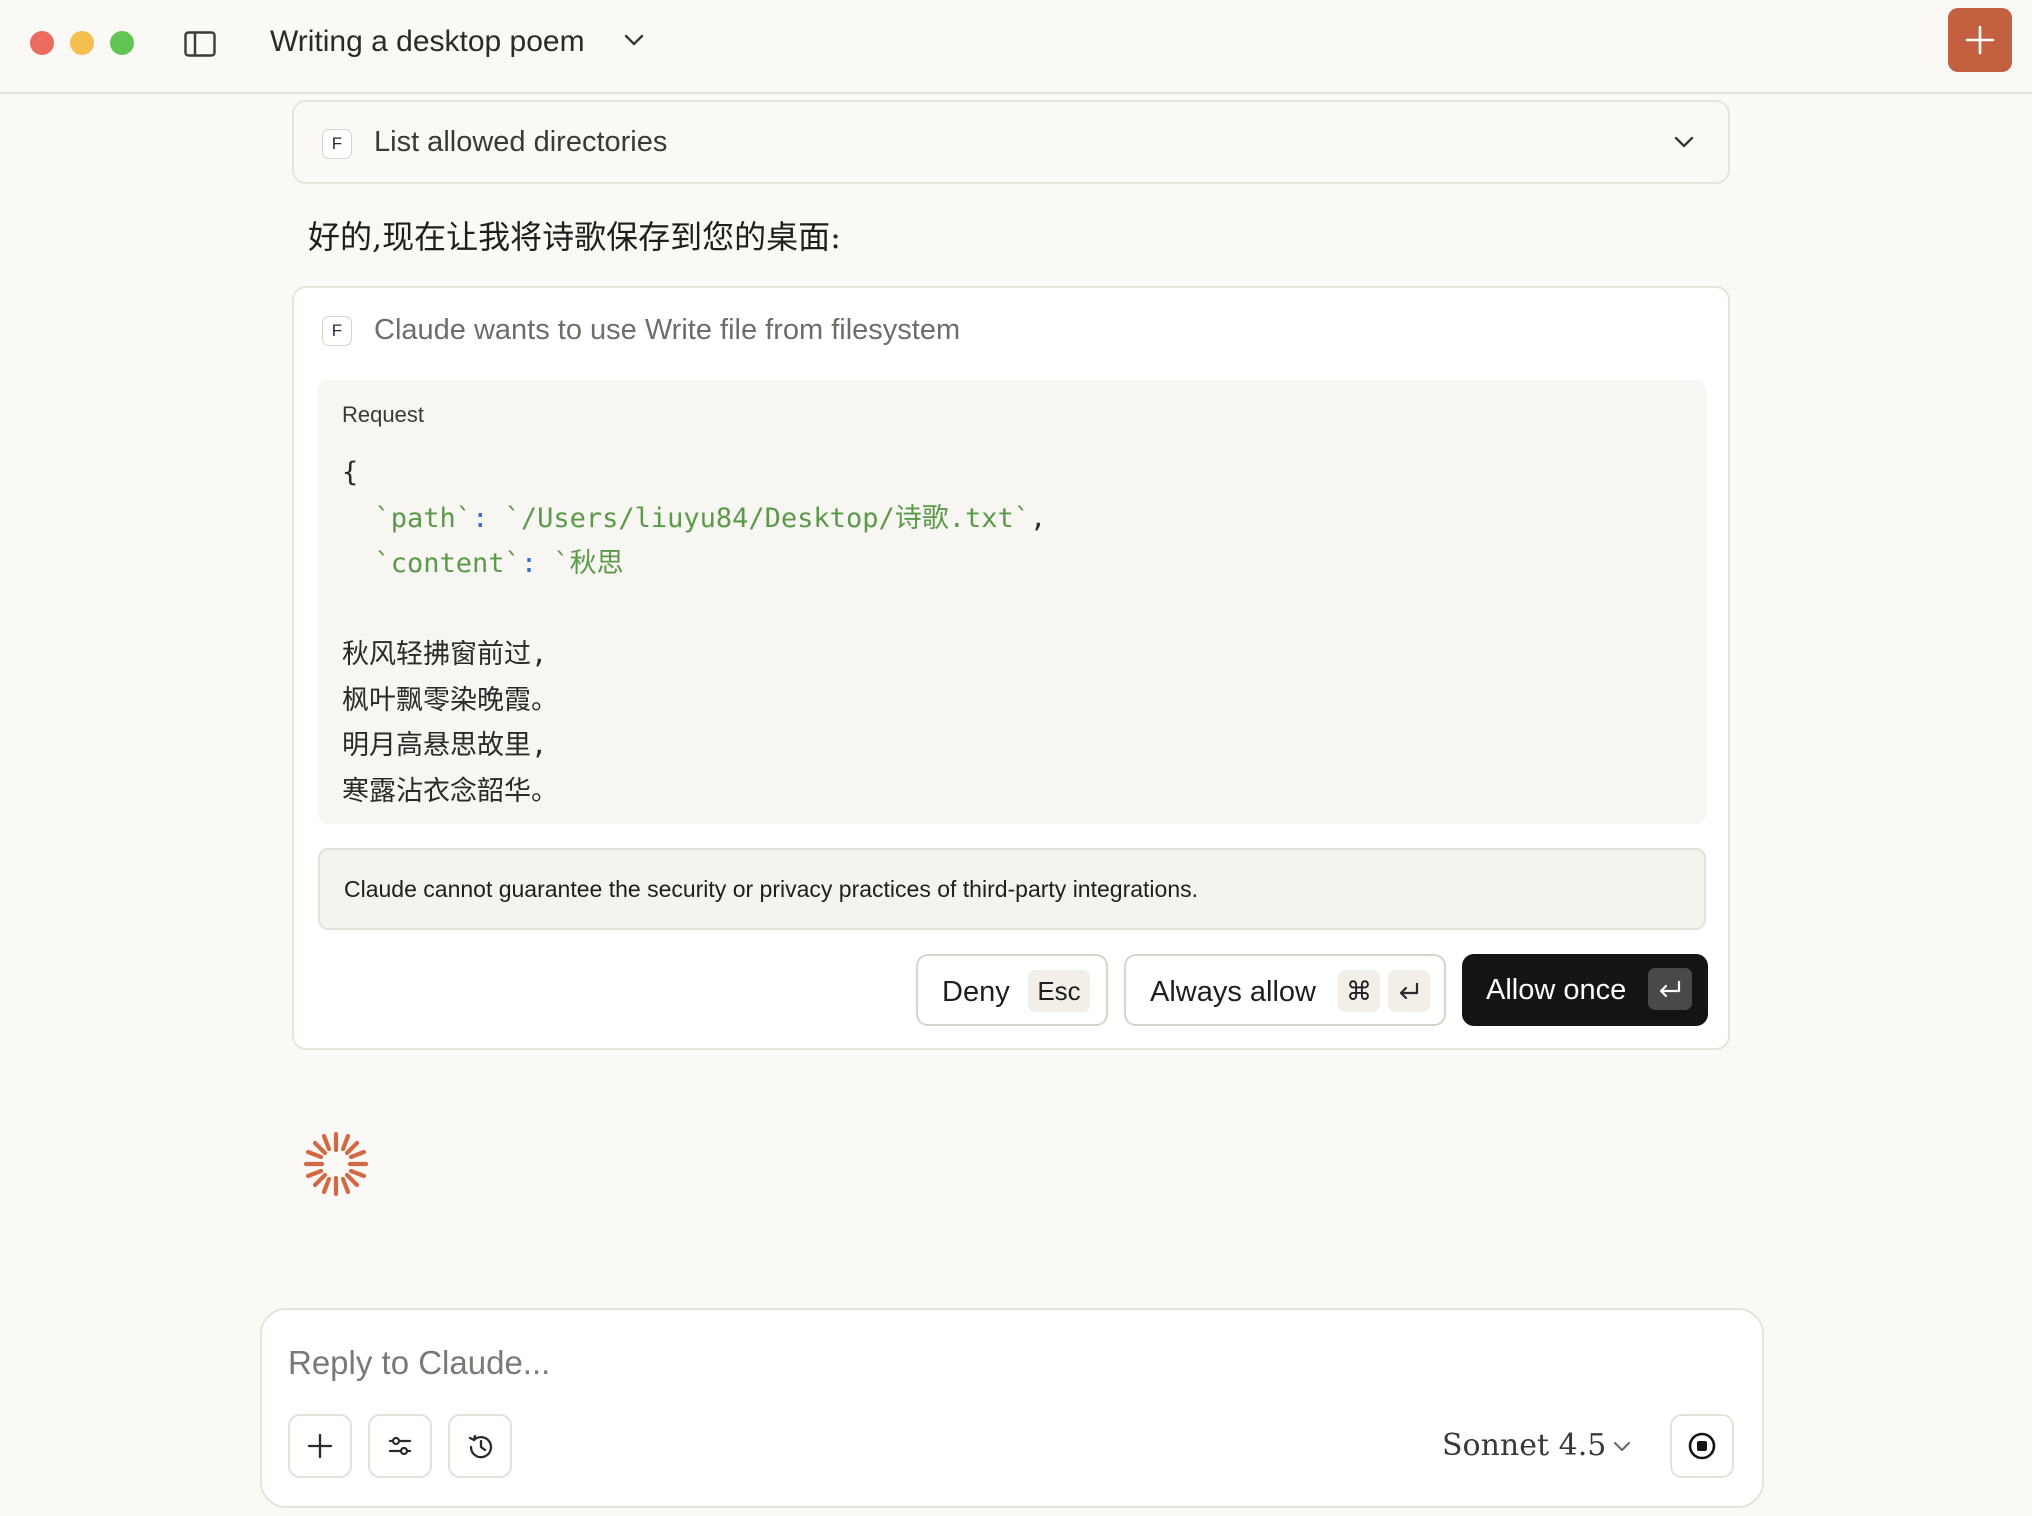 The width and height of the screenshot is (2032, 1516). What do you see at coordinates (1556, 990) in the screenshot?
I see `allow-once-label: Allow once` at bounding box center [1556, 990].